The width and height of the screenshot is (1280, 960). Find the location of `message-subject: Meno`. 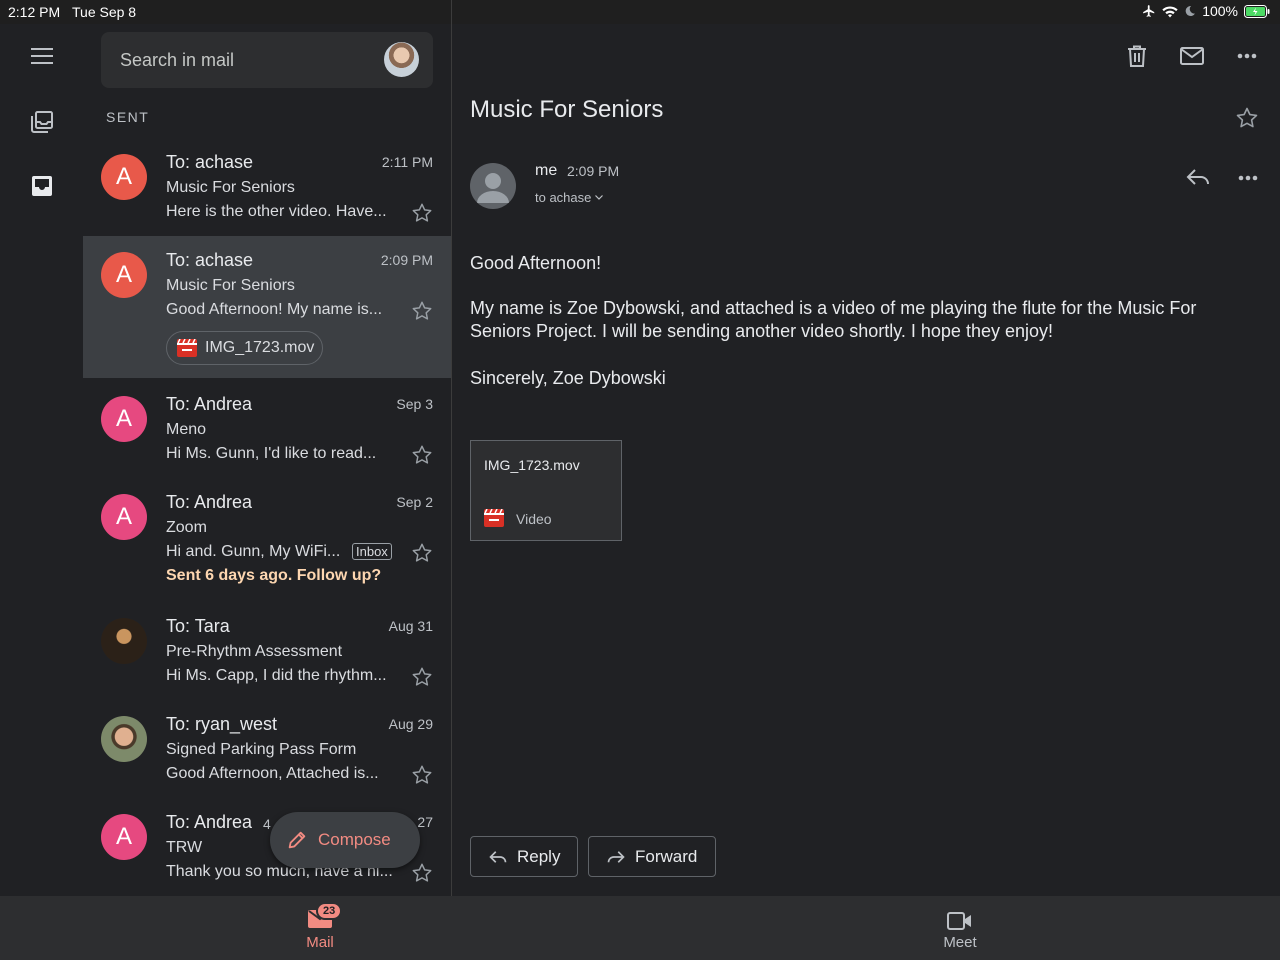

message-subject: Meno is located at coordinates (186, 429).